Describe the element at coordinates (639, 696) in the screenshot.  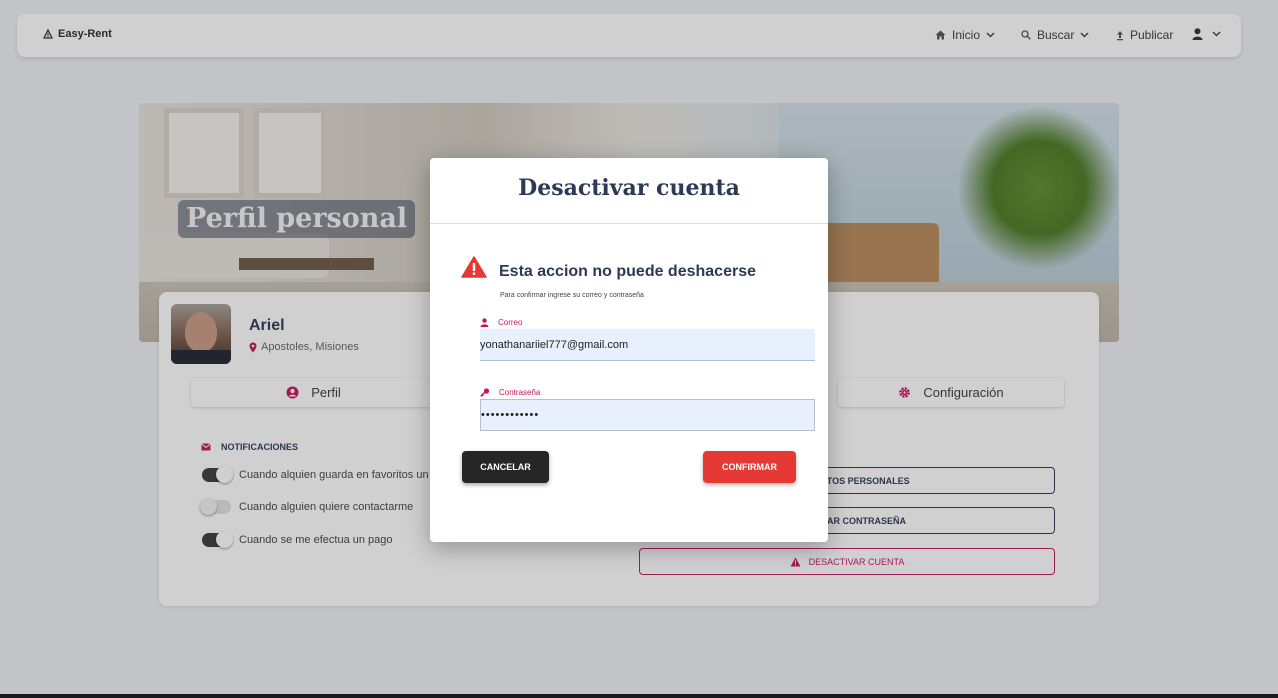
I see `bottom-edge` at that location.